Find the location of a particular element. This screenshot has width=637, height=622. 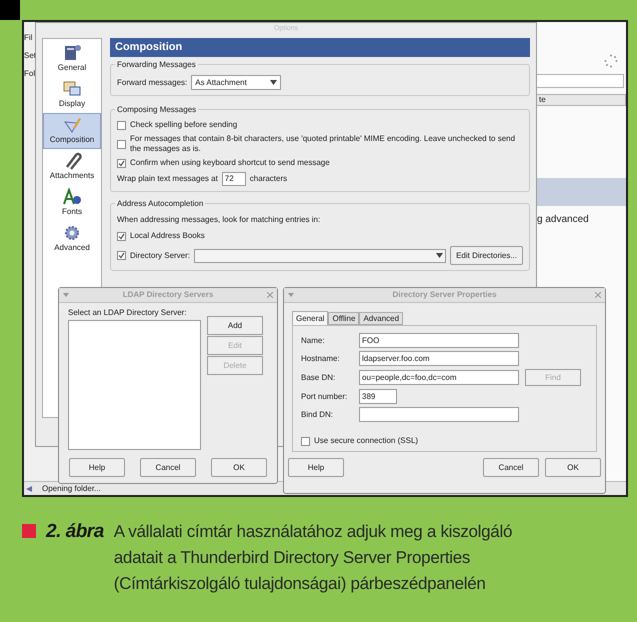

option-label: Check spelling before sending is located at coordinates (184, 125).